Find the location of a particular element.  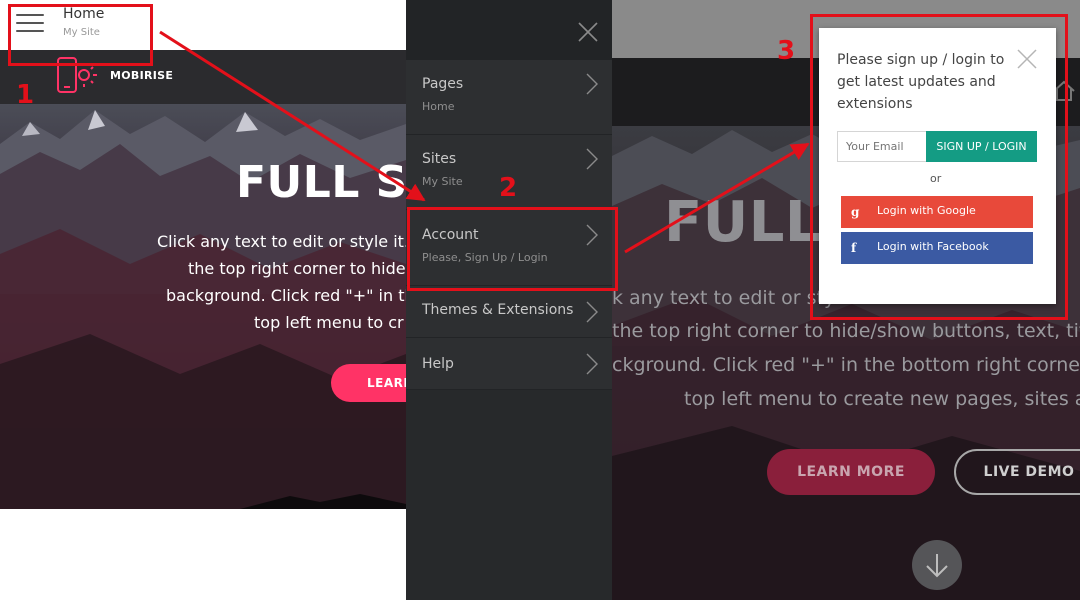

hero-title: FULL S is located at coordinates (322, 182).